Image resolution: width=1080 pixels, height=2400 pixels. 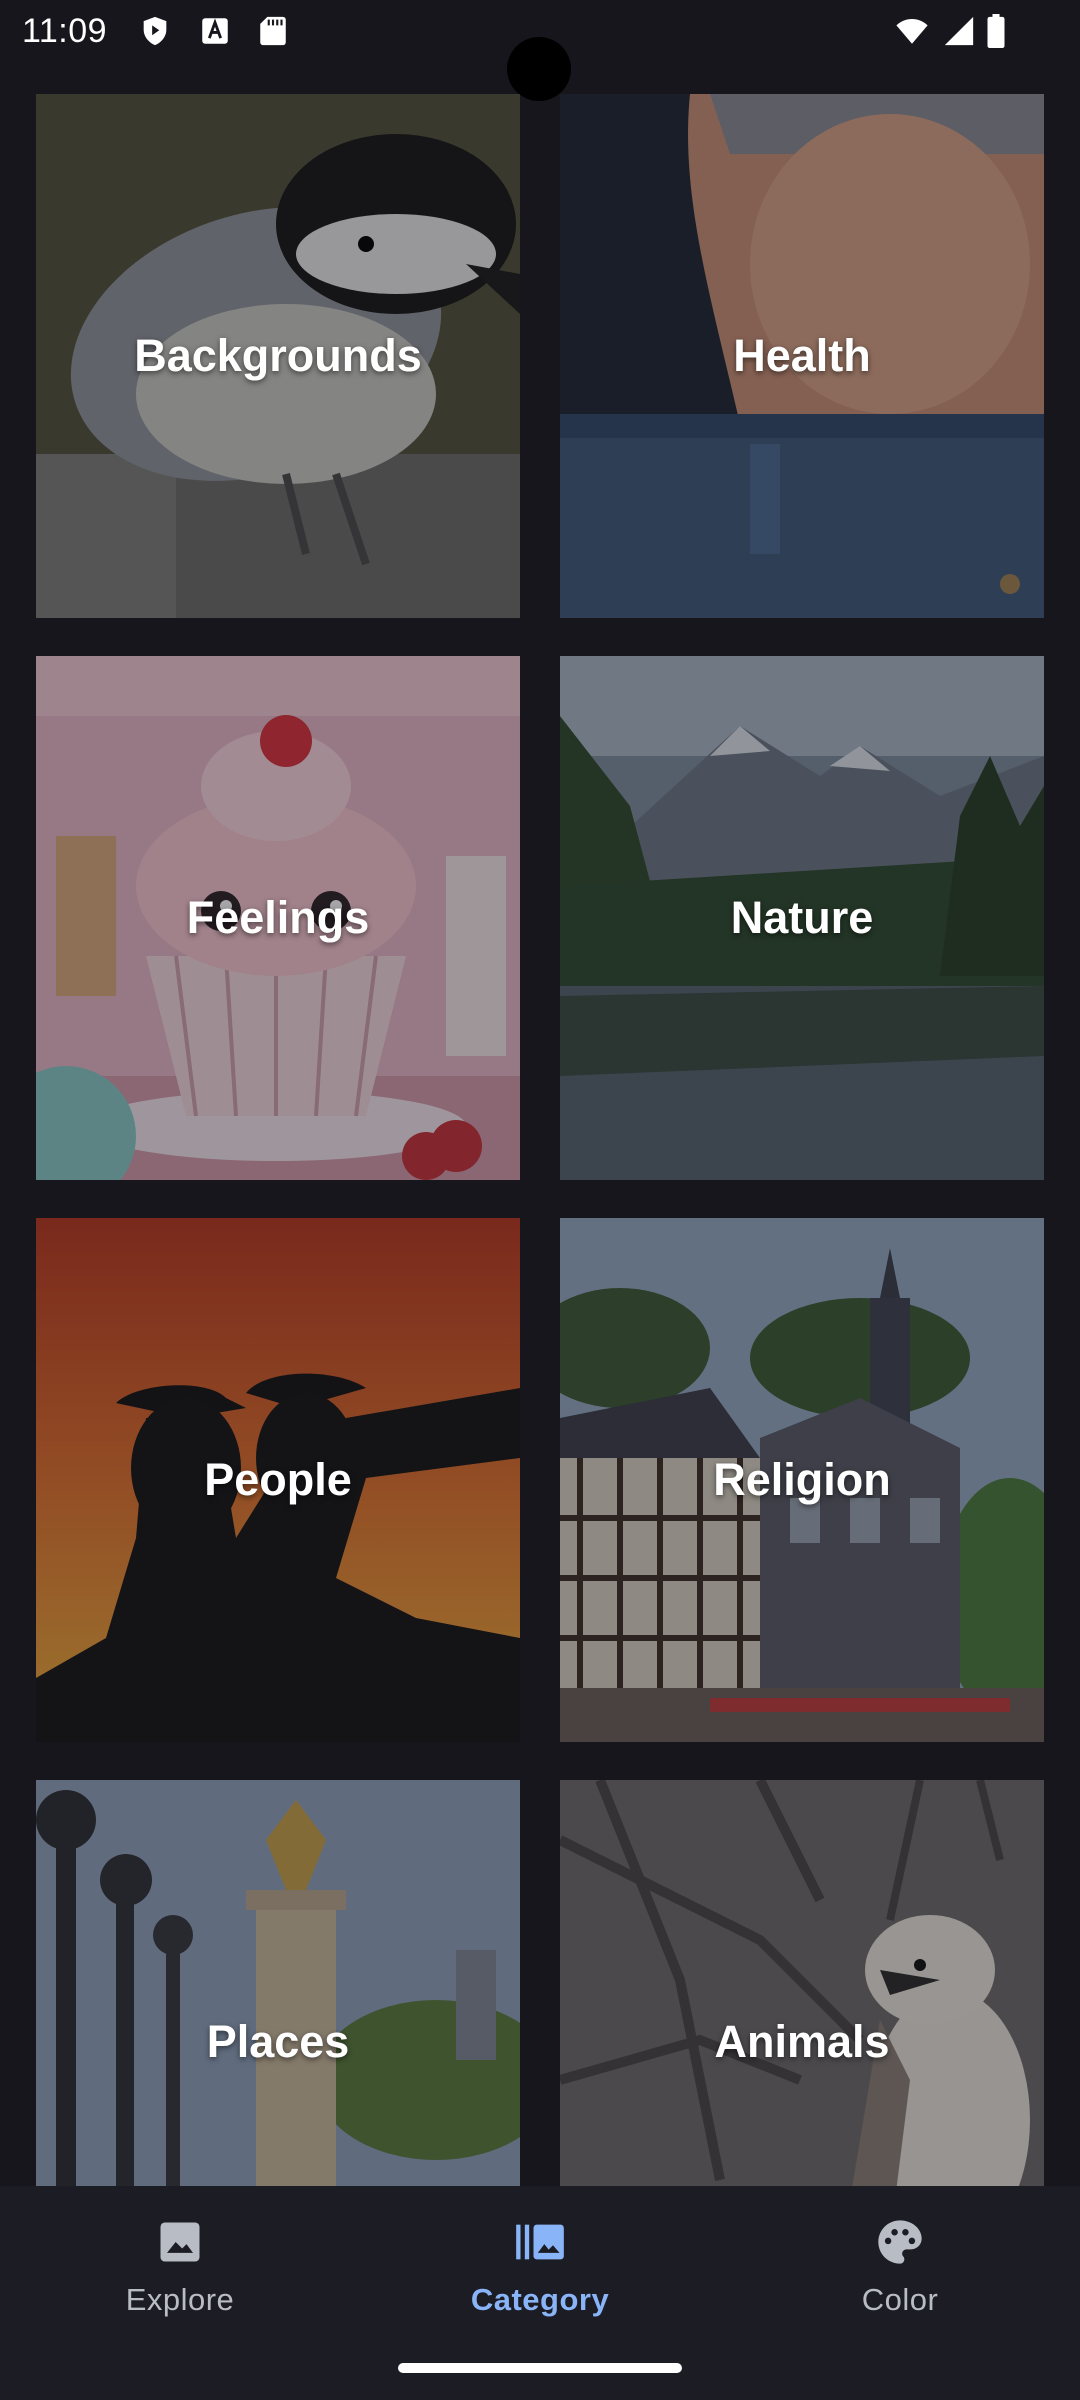 I want to click on category-label: Health, so click(x=802, y=355).